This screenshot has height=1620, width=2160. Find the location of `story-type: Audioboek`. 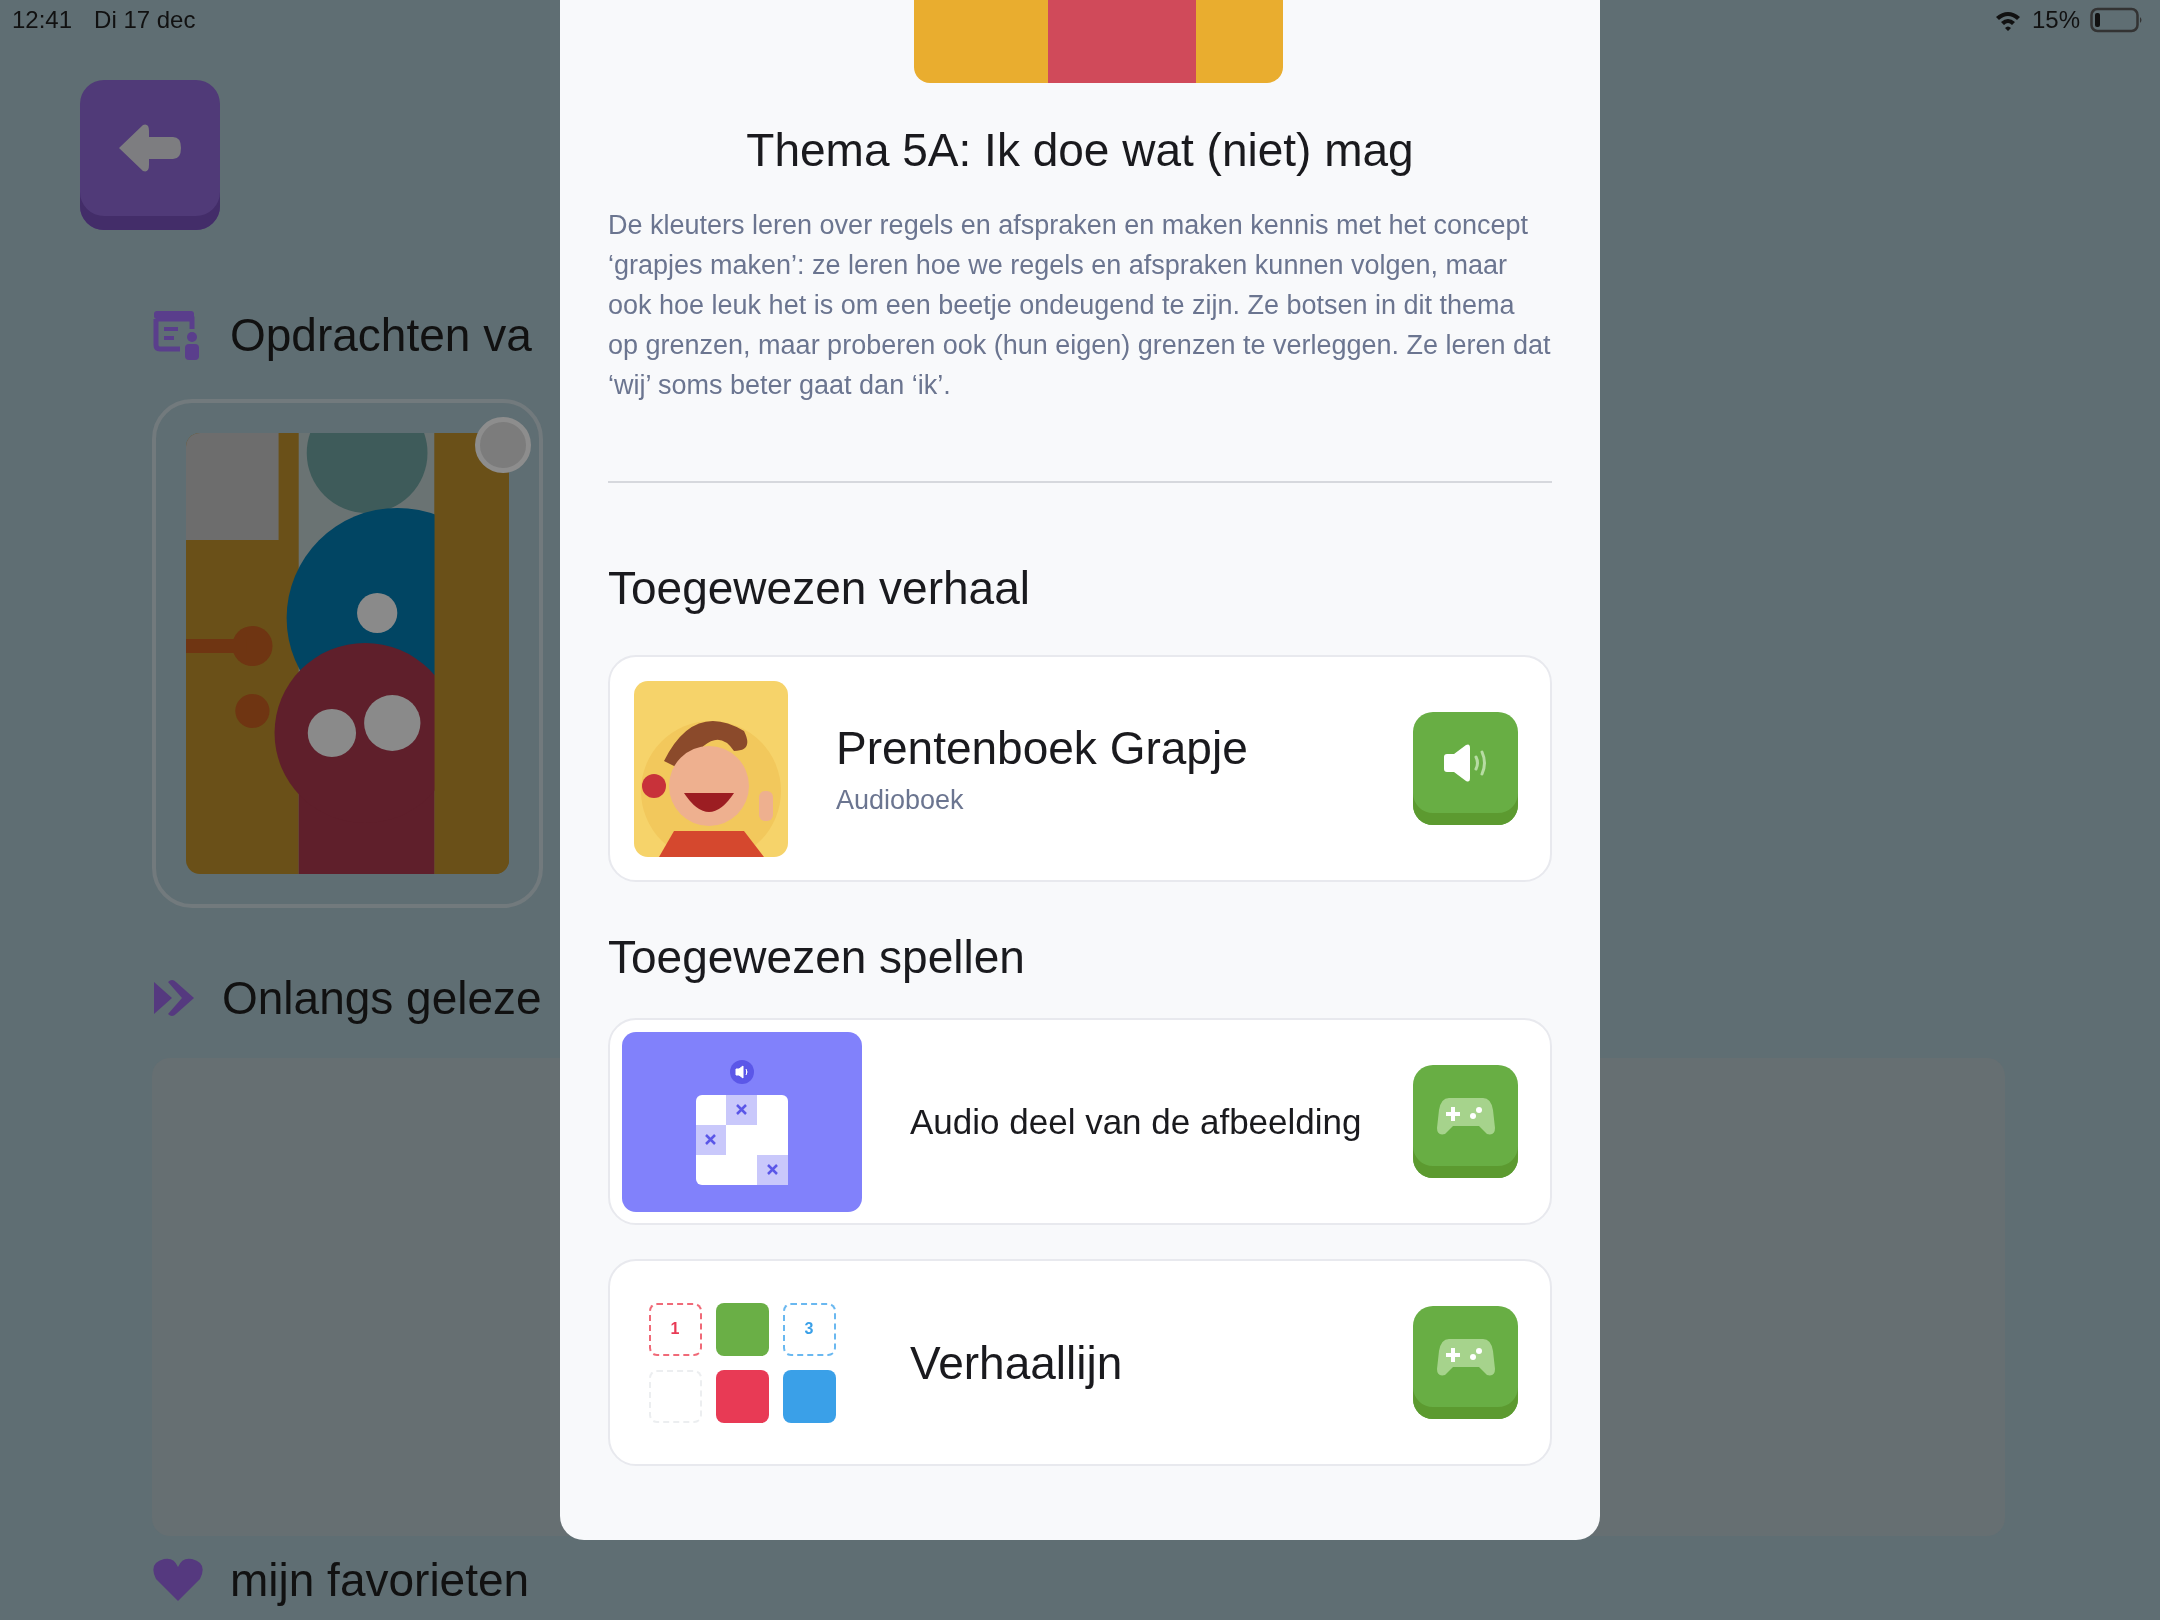

story-type: Audioboek is located at coordinates (900, 800).